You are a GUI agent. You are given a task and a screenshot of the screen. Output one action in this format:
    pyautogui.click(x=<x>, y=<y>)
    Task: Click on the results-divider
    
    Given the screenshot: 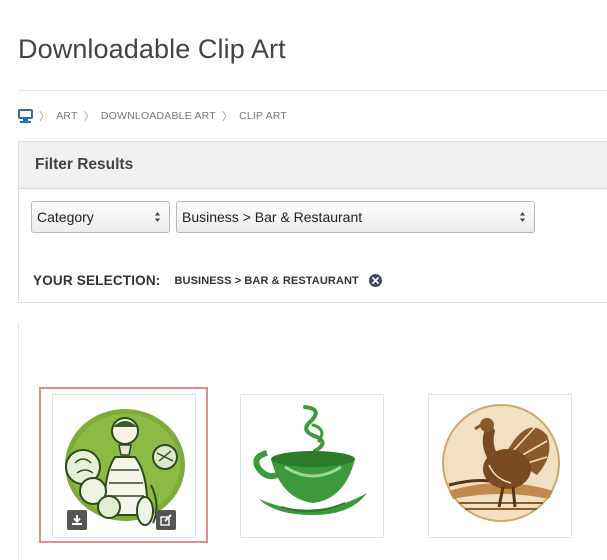 What is the action you would take?
    pyautogui.click(x=18, y=441)
    